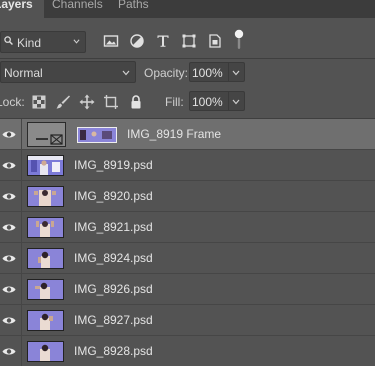 The image size is (375, 366). I want to click on lock-label: Lock:, so click(12, 102).